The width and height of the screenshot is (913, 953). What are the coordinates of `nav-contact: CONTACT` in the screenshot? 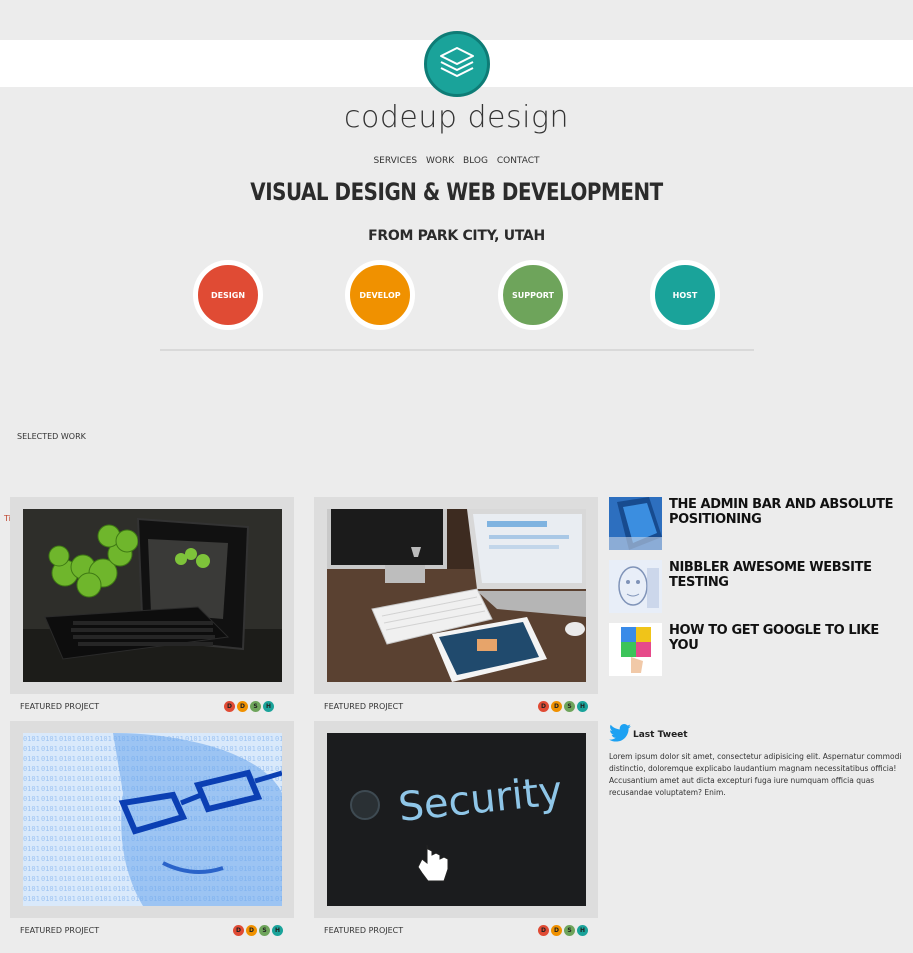 It's located at (518, 161).